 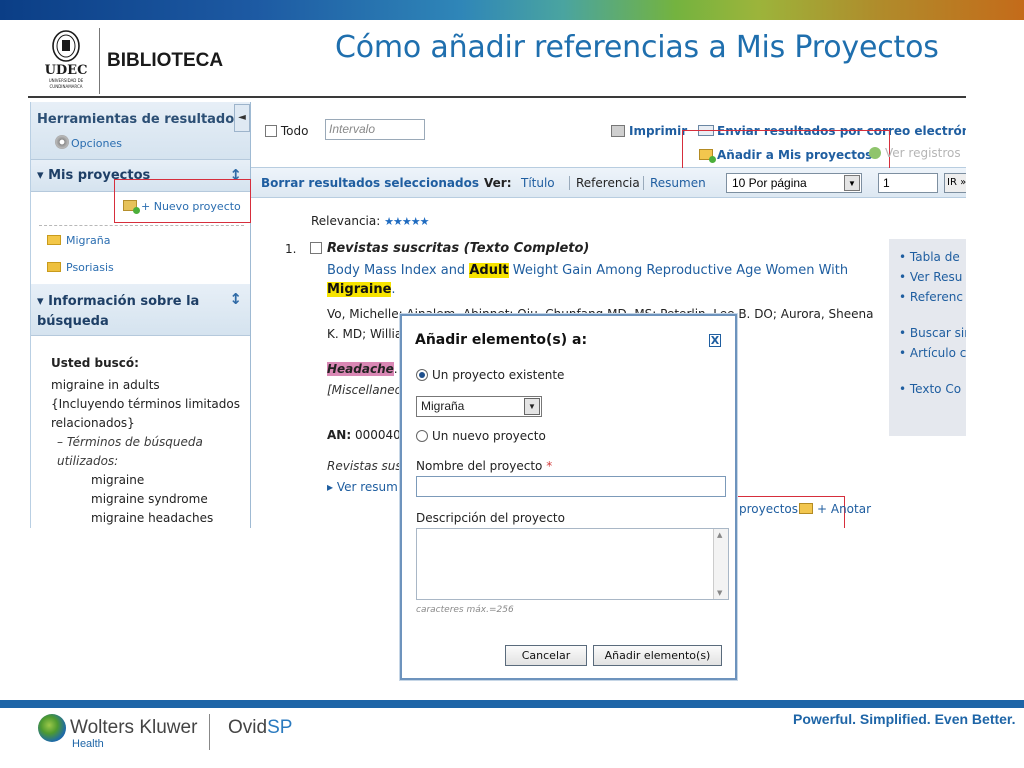 I want to click on select-all-checkbox, so click(x=271, y=131).